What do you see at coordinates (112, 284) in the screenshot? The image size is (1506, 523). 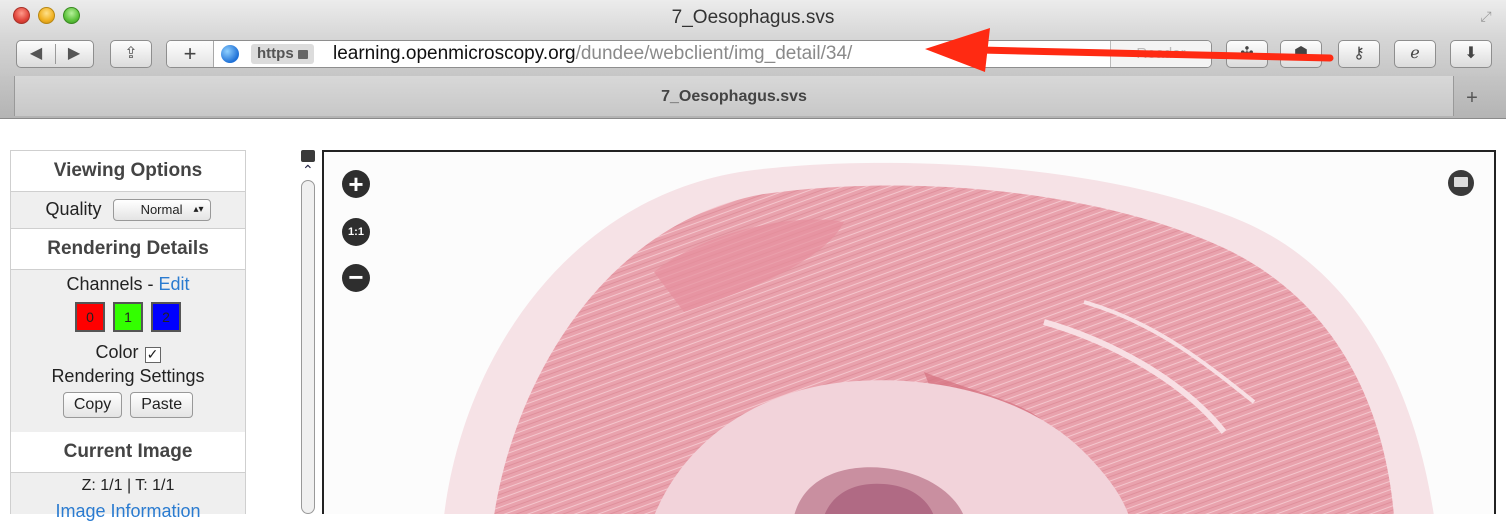 I see `channels-label: Channels -` at bounding box center [112, 284].